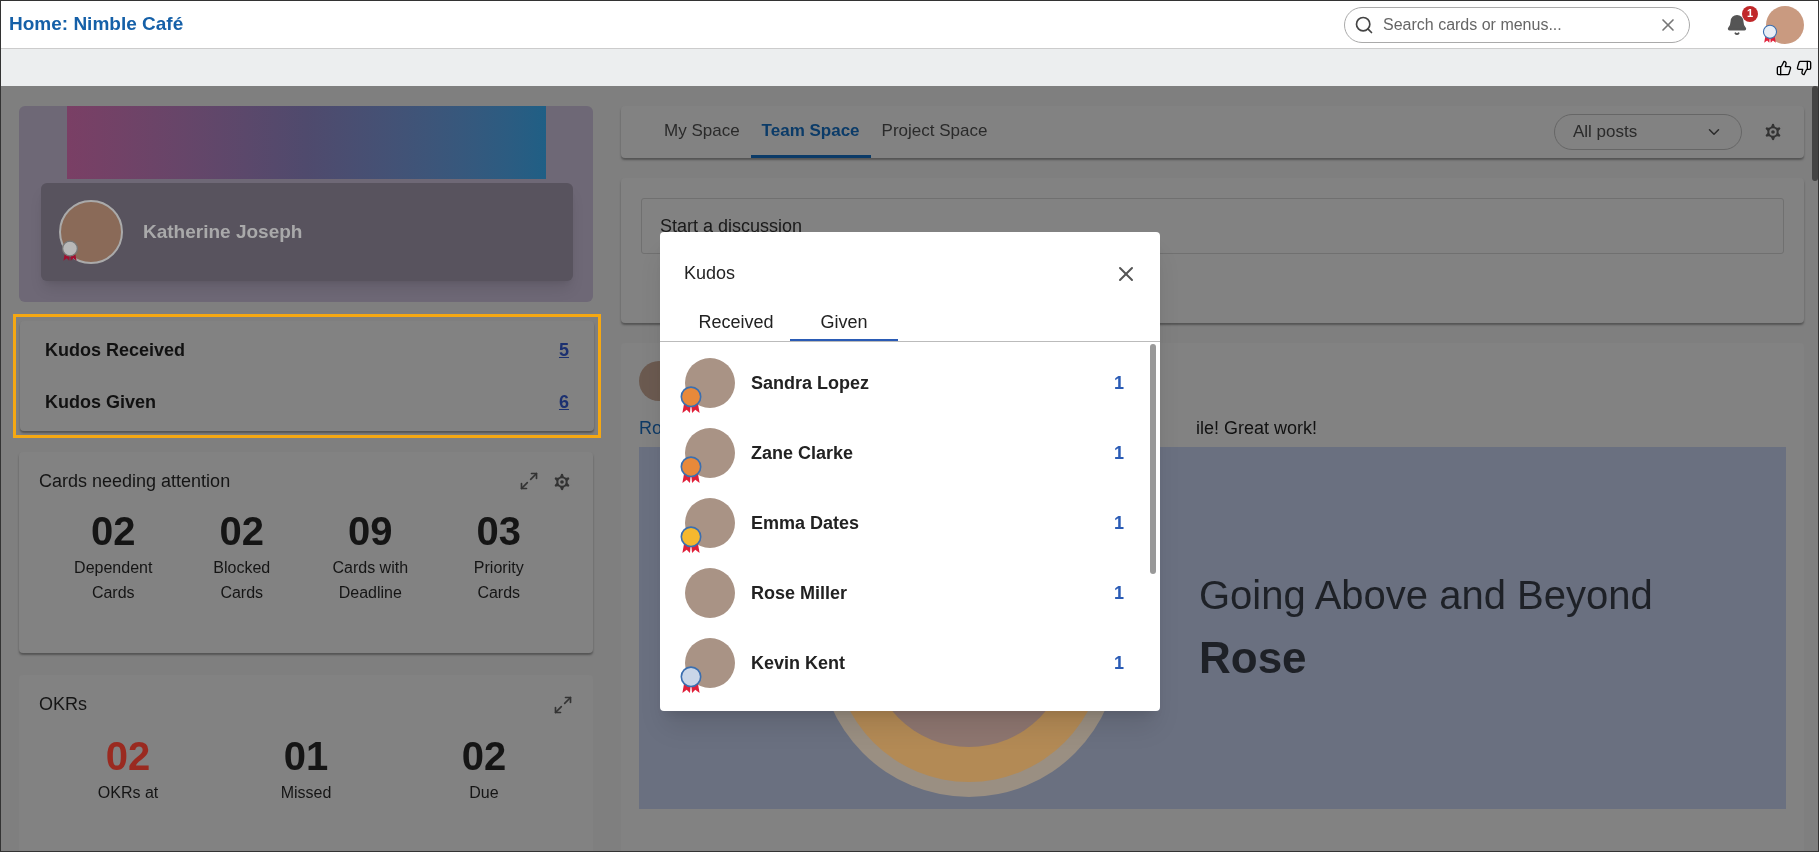 The height and width of the screenshot is (852, 1819). I want to click on stat-label: Cards with Deadline, so click(370, 580).